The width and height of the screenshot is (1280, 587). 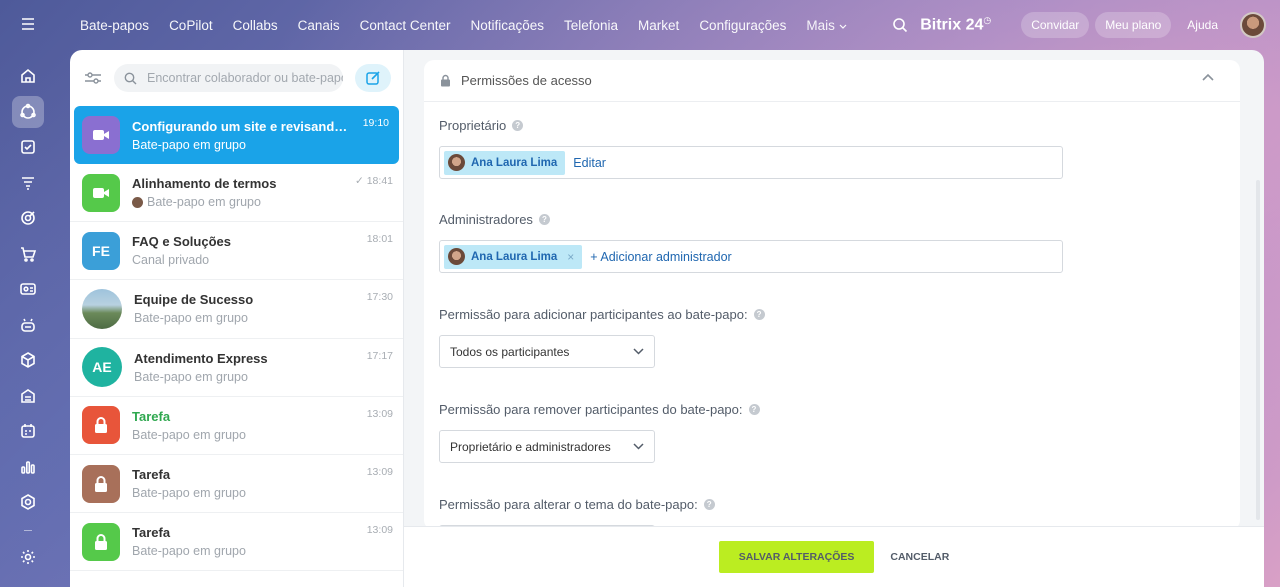 I want to click on my-plan-button: Meu plano, so click(x=1133, y=25).